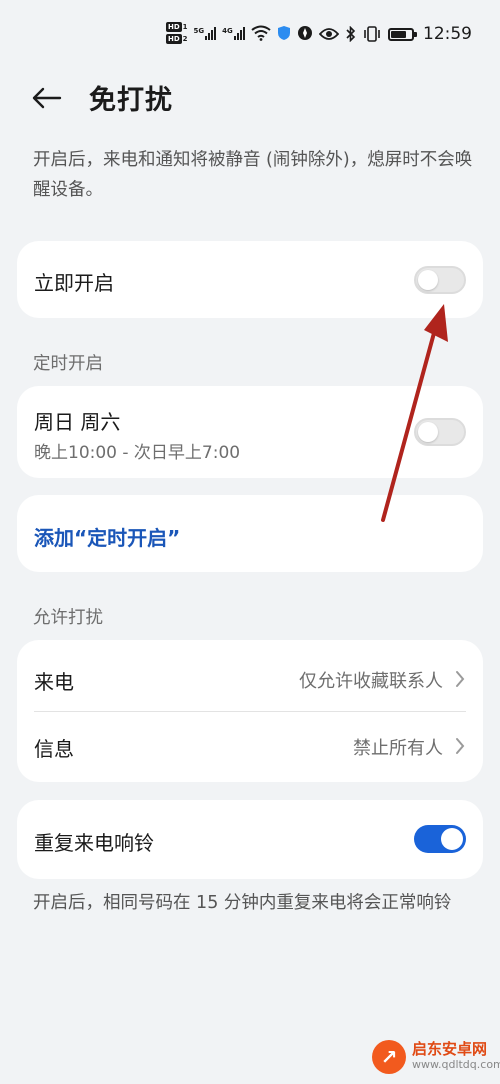  What do you see at coordinates (250, 432) in the screenshot?
I see `schedule-card: 周日 周六 晚上10:00 - 次日早上7:00` at bounding box center [250, 432].